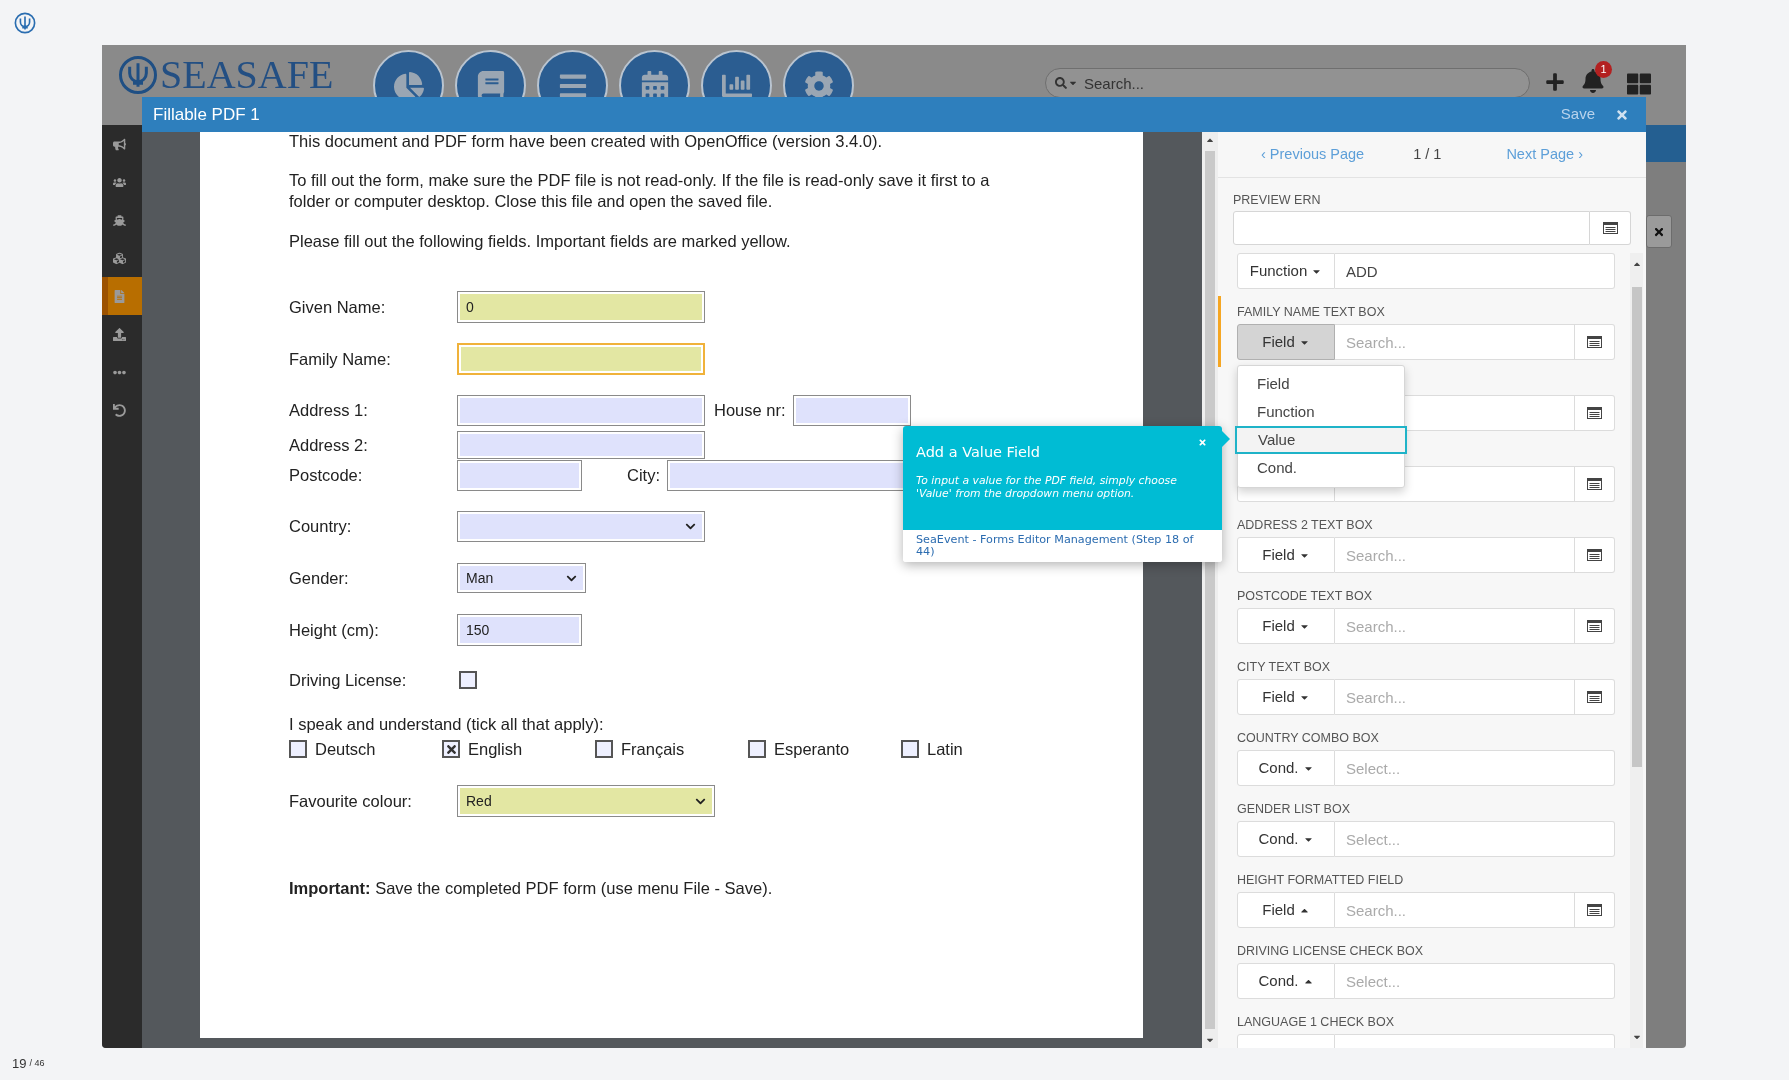  What do you see at coordinates (37, 1064) in the screenshot?
I see `page-total: / 46` at bounding box center [37, 1064].